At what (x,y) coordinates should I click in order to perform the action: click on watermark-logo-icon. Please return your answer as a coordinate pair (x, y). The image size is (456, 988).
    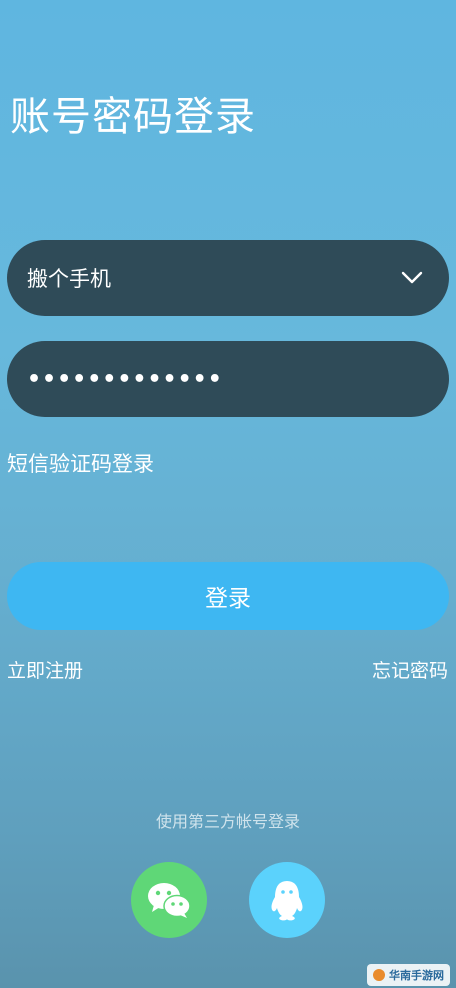
    Looking at the image, I should click on (379, 975).